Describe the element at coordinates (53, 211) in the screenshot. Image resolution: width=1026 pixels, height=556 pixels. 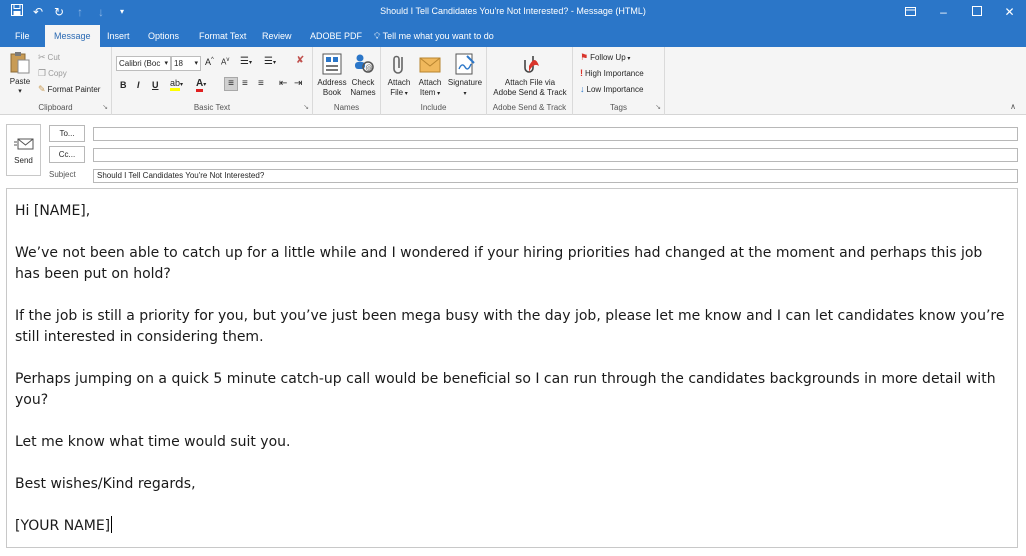
I see `greeting-line: Hi [NAME],` at that location.